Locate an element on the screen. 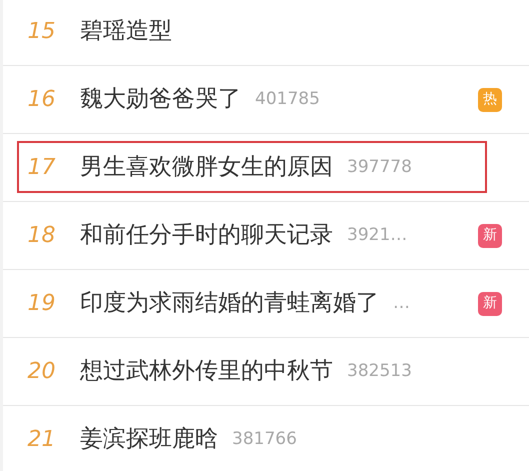 Image resolution: width=529 pixels, height=471 pixels. list-row: 20 想过武林外传里的中秋节 382513 is located at coordinates (266, 372).